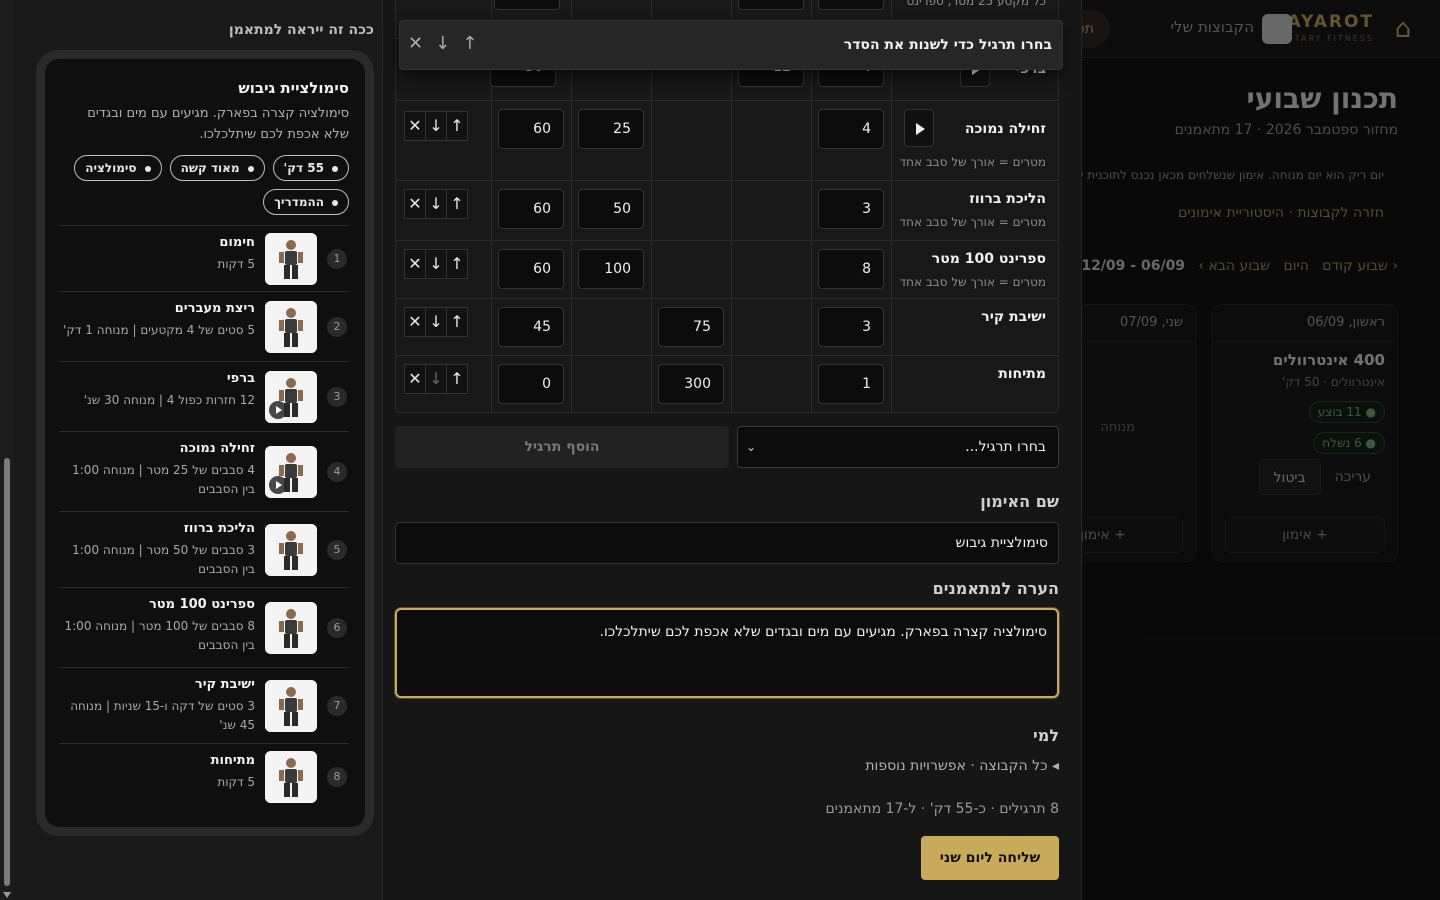  I want to click on exercise-text: ברפי 12 חזרות כפול 4 | מנוחה 30 שנ', so click(157, 390).